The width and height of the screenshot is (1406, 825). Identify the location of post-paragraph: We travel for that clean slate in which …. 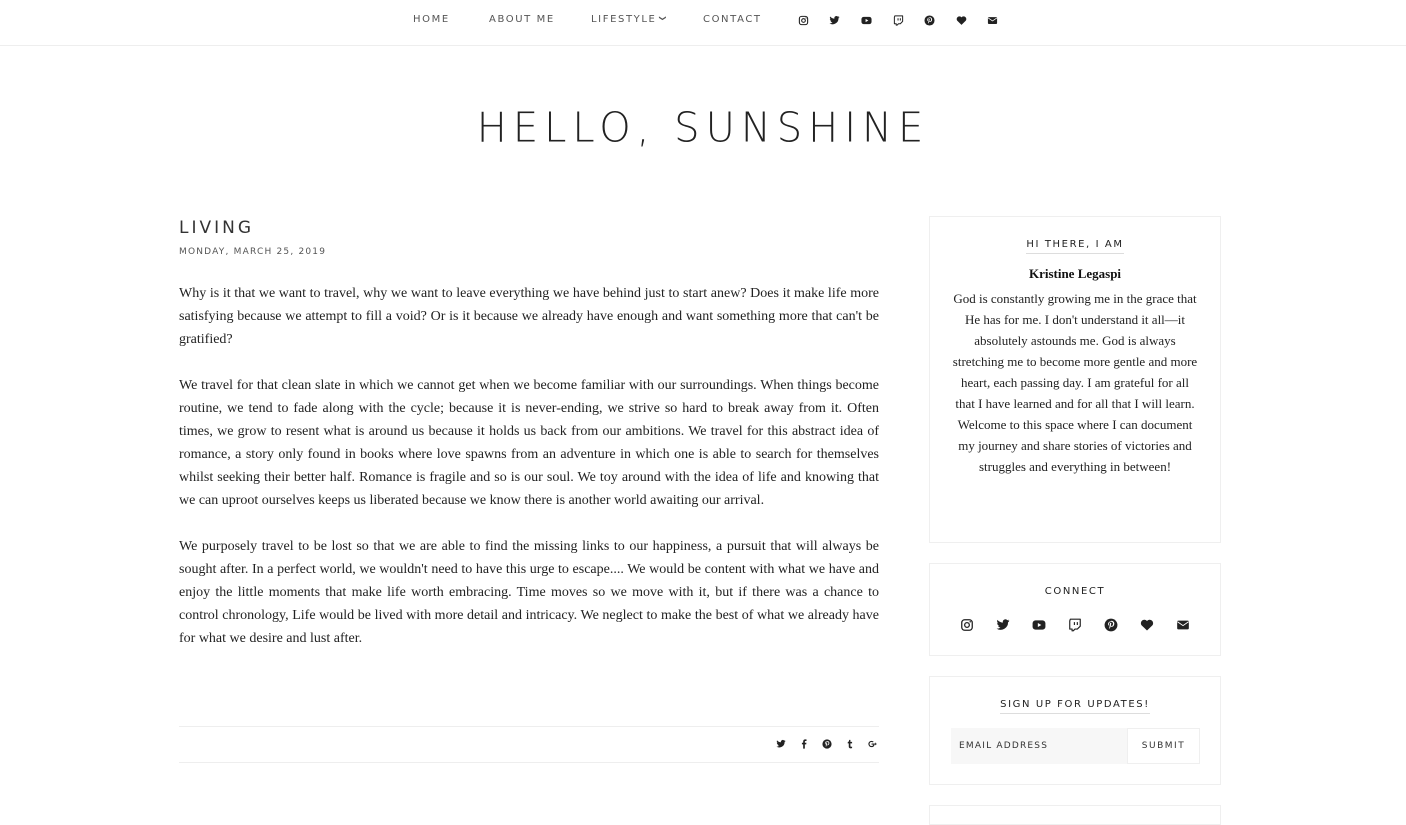
(529, 443).